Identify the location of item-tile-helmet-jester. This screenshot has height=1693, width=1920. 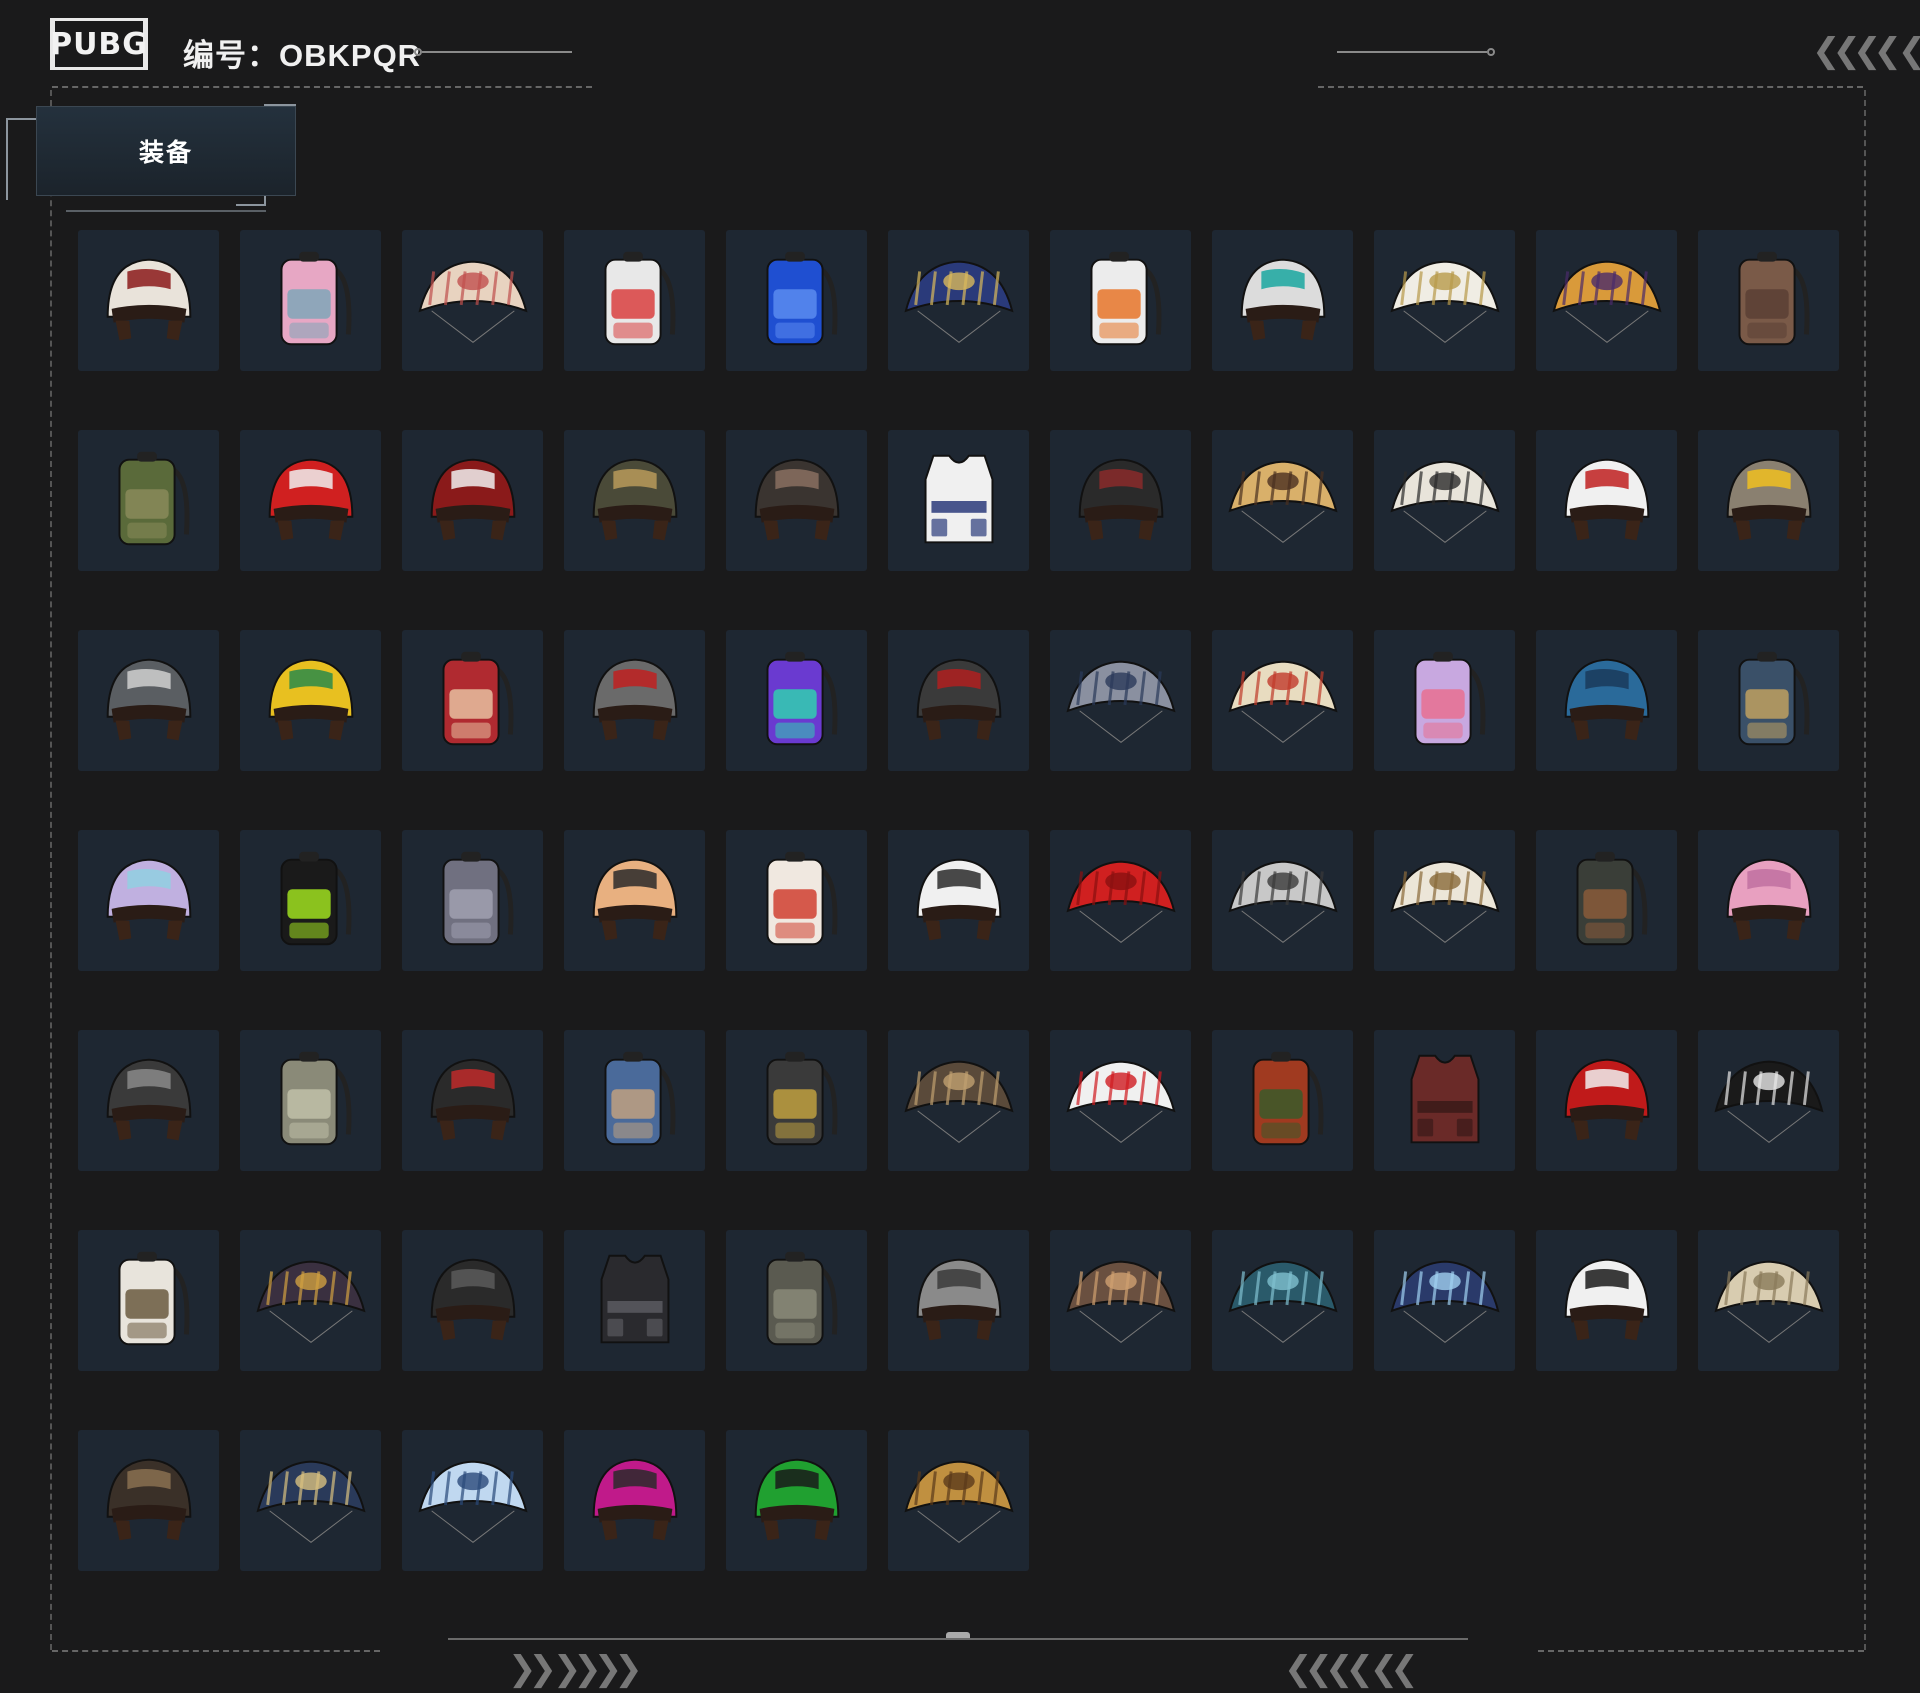
(310, 500).